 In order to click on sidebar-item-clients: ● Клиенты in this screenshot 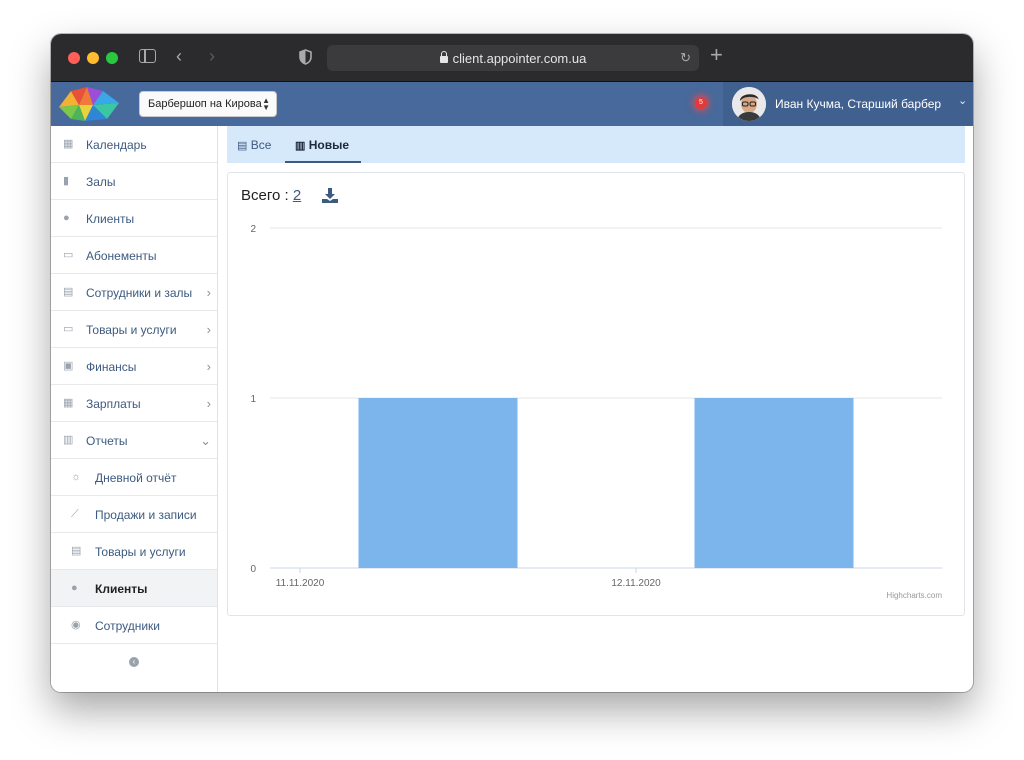, I will do `click(134, 218)`.